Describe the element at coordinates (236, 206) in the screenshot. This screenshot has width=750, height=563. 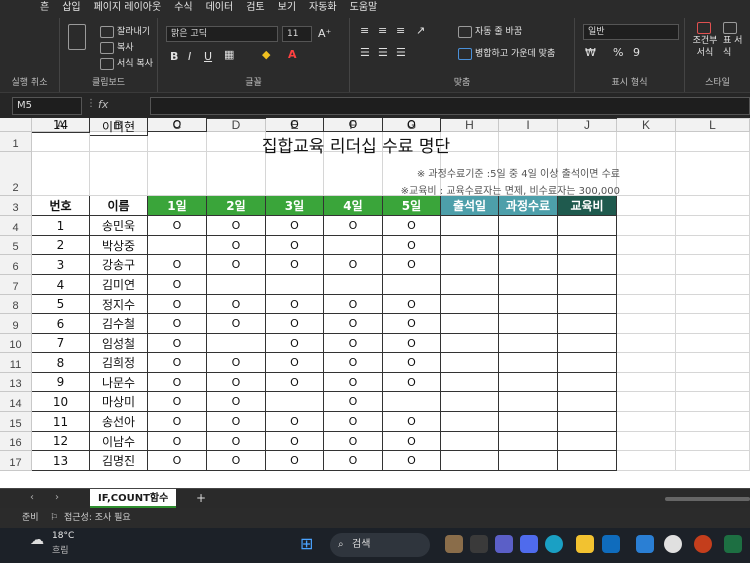
I see `table-header-cell: 2일` at that location.